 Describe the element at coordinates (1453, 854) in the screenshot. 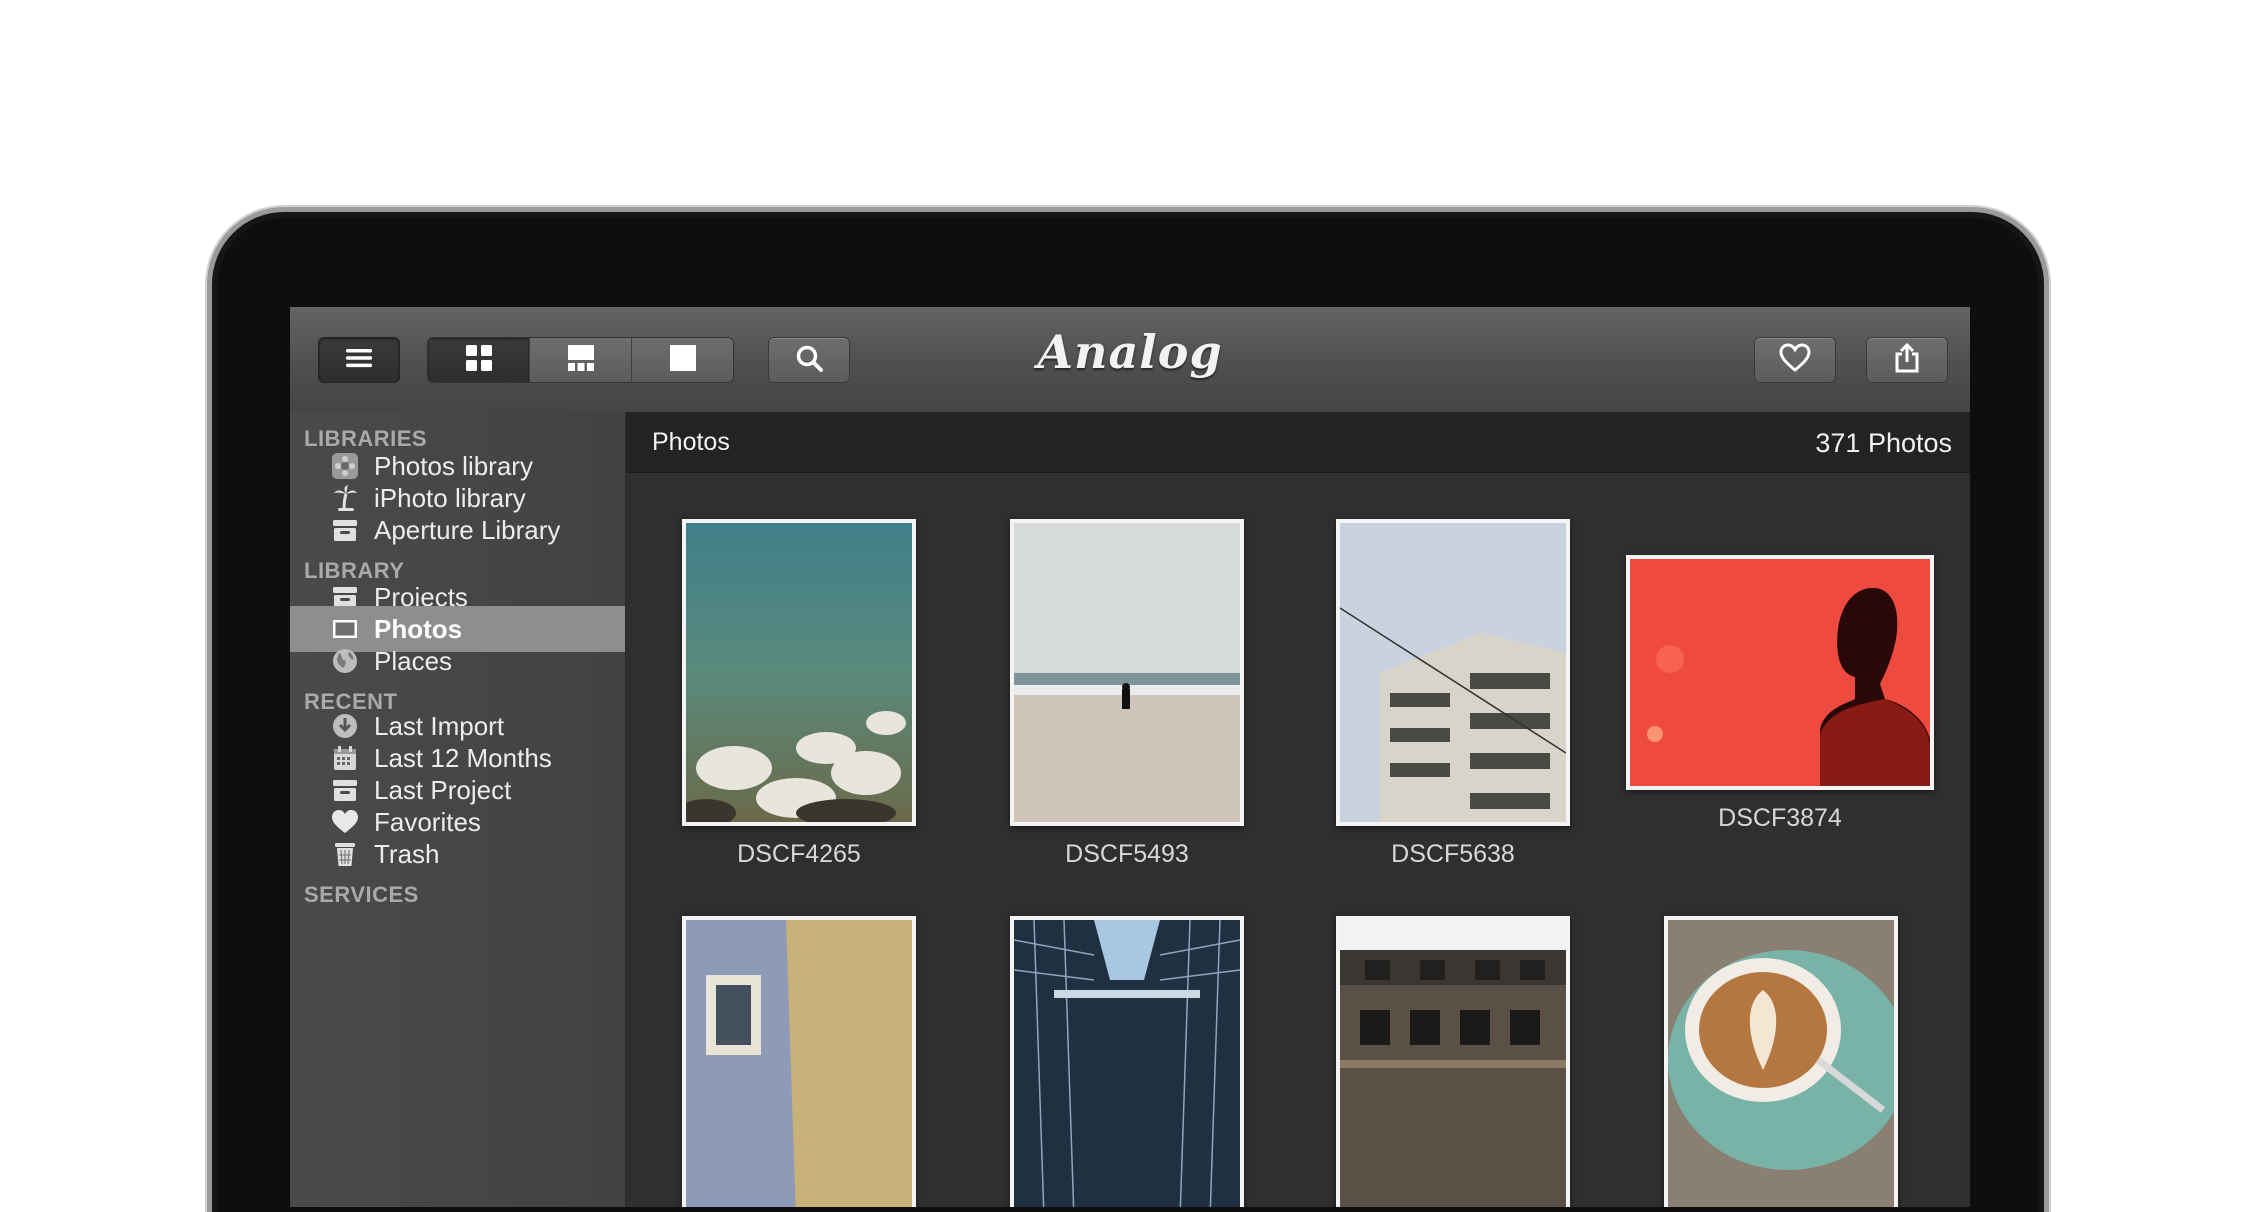

I see `photo-caption: DSCF5638` at that location.